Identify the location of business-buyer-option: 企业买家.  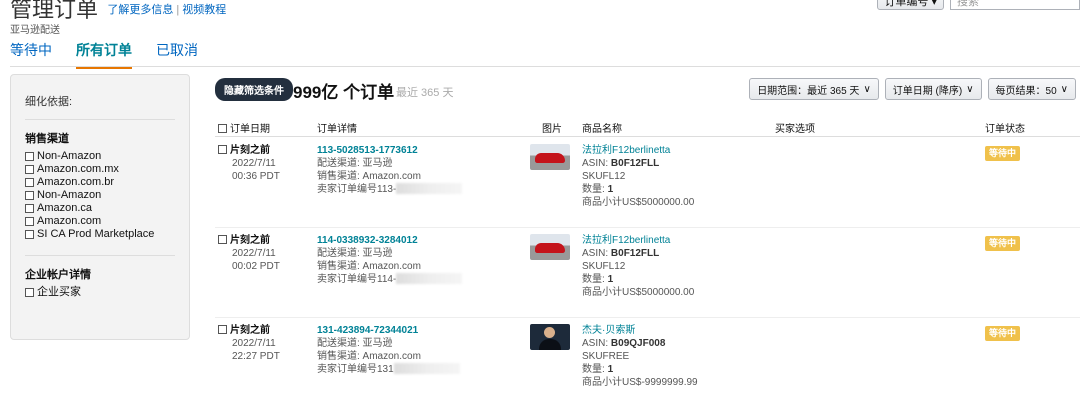
(100, 292).